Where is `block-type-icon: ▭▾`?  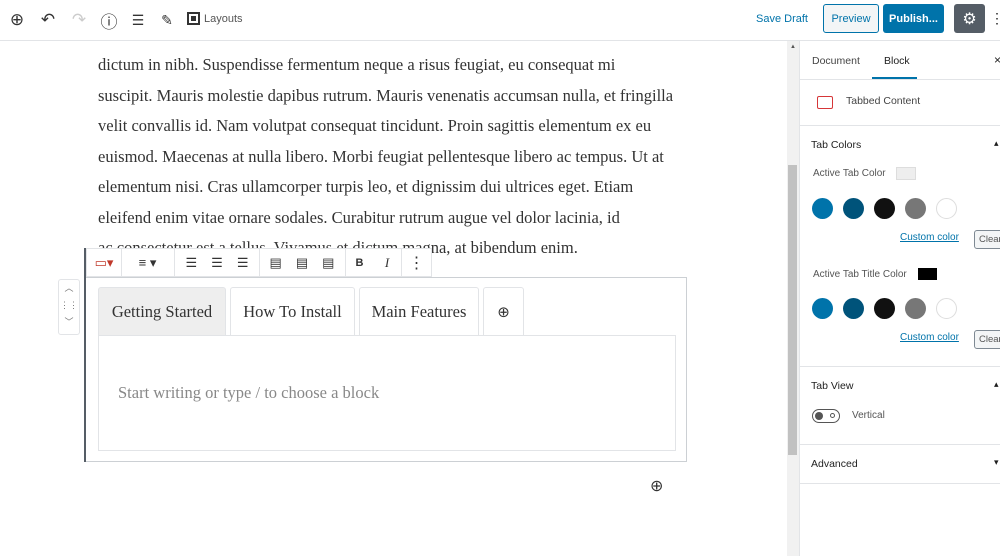 block-type-icon: ▭▾ is located at coordinates (104, 263).